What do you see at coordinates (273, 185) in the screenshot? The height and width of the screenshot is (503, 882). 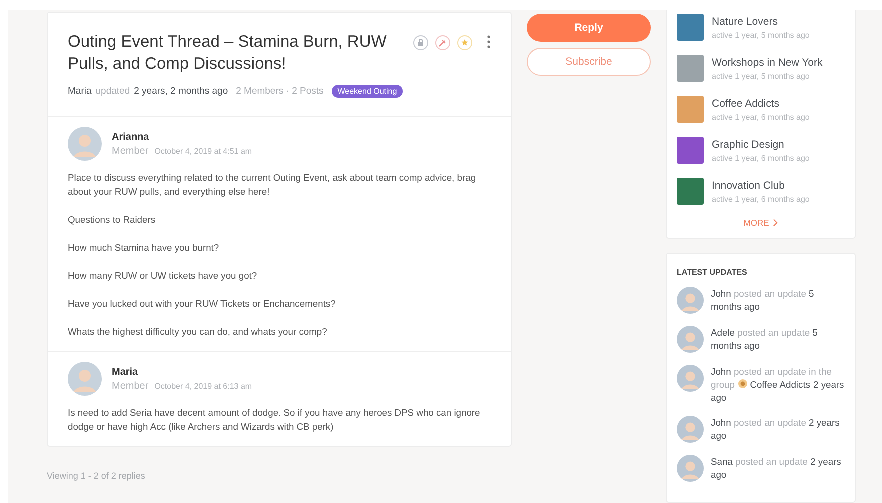 I see `reply-paragraph: Place to discuss everything related to the current Outing Event, ask about team comp advice, brag about your RUW pulls, and everything else here!` at bounding box center [273, 185].